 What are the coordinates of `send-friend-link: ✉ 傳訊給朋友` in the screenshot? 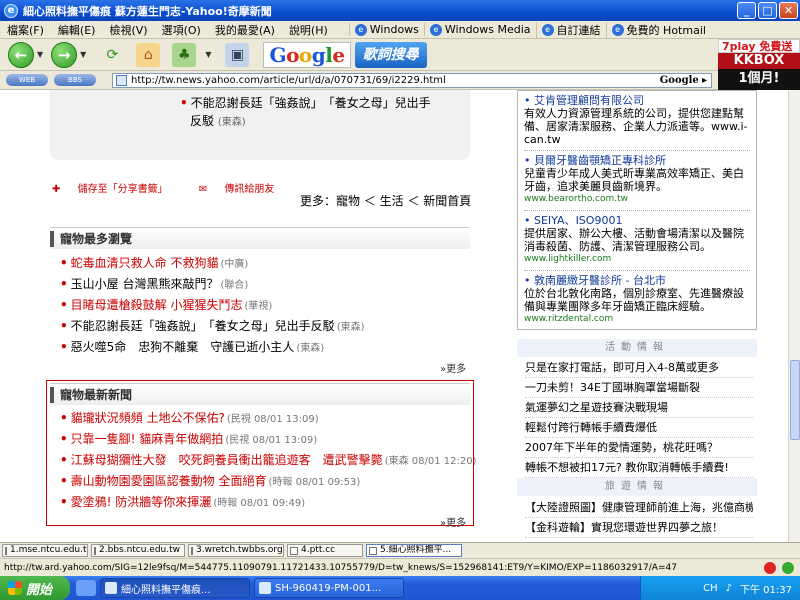 It's located at (244, 189).